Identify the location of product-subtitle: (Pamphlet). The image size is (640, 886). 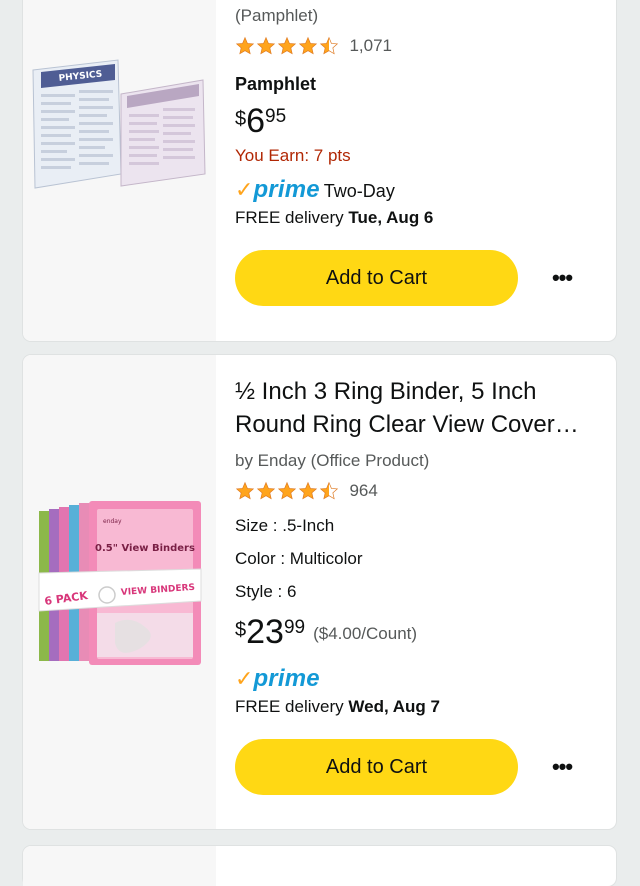
(277, 15).